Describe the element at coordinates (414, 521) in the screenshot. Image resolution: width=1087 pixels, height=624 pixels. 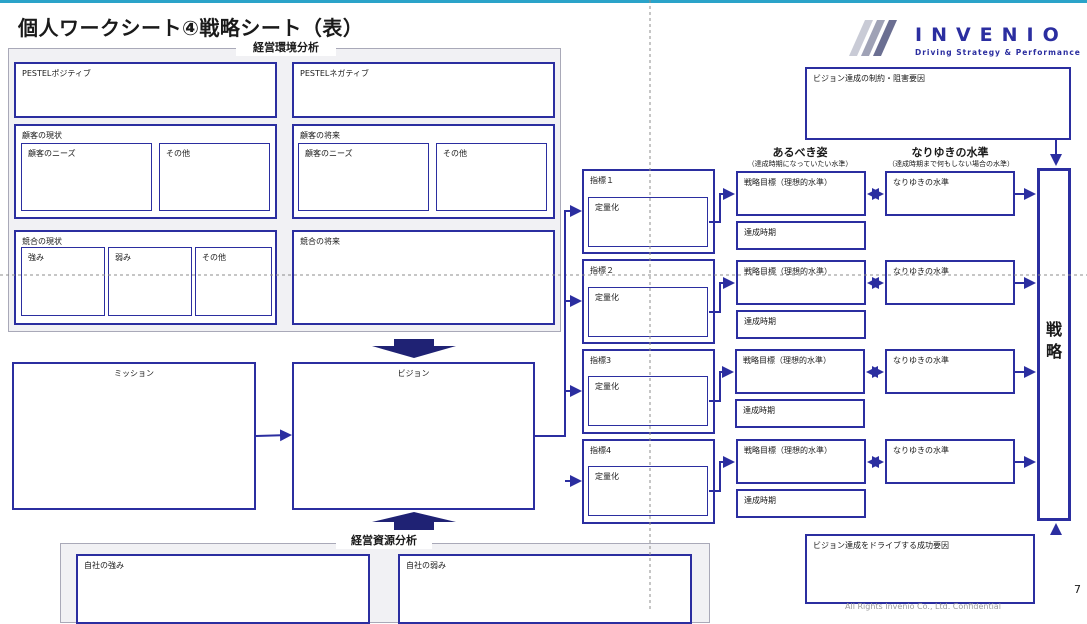
I see `up-block-arrow` at that location.